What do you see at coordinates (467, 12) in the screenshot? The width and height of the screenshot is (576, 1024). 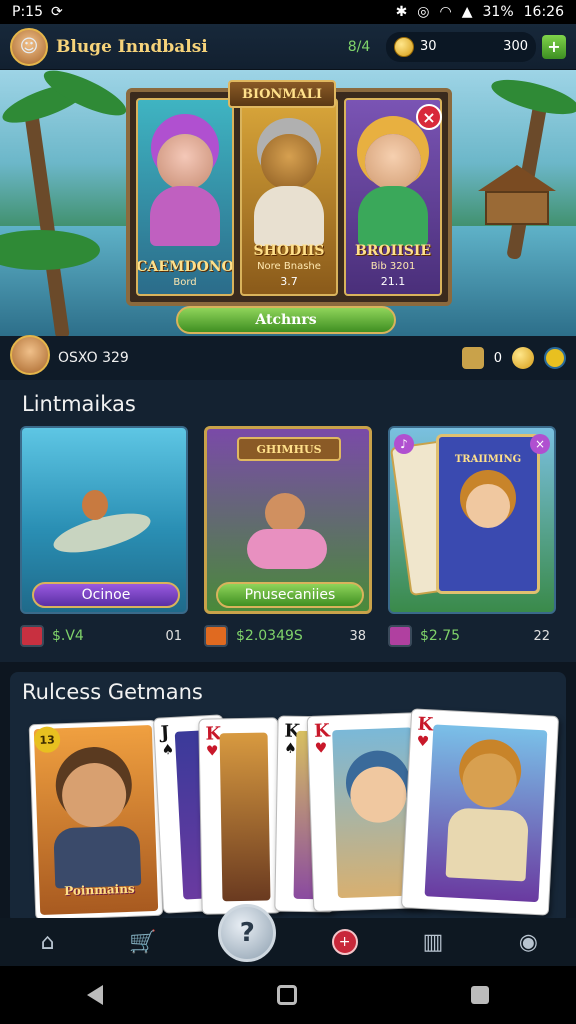 I see `signal-icon: ▲` at bounding box center [467, 12].